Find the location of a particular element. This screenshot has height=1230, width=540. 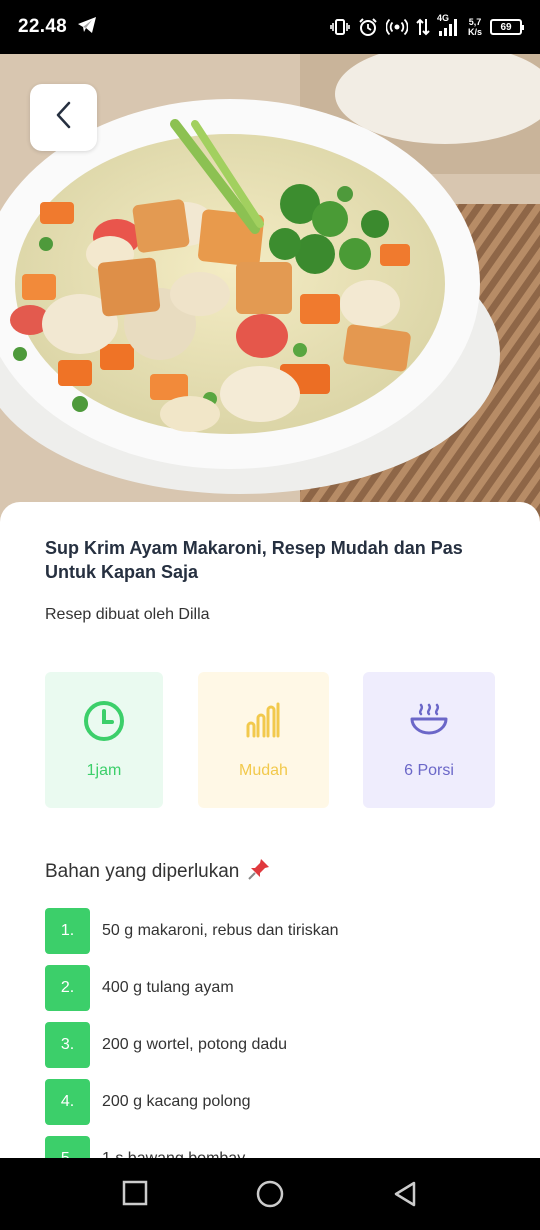

list-item: 3. 200 g wortel, potong dadu is located at coordinates (275, 1045).